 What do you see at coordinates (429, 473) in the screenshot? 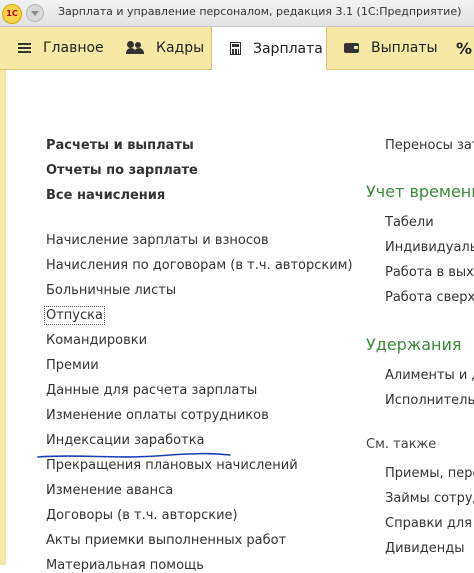
I see `link-hirings-transfers: Приемы, перев` at bounding box center [429, 473].